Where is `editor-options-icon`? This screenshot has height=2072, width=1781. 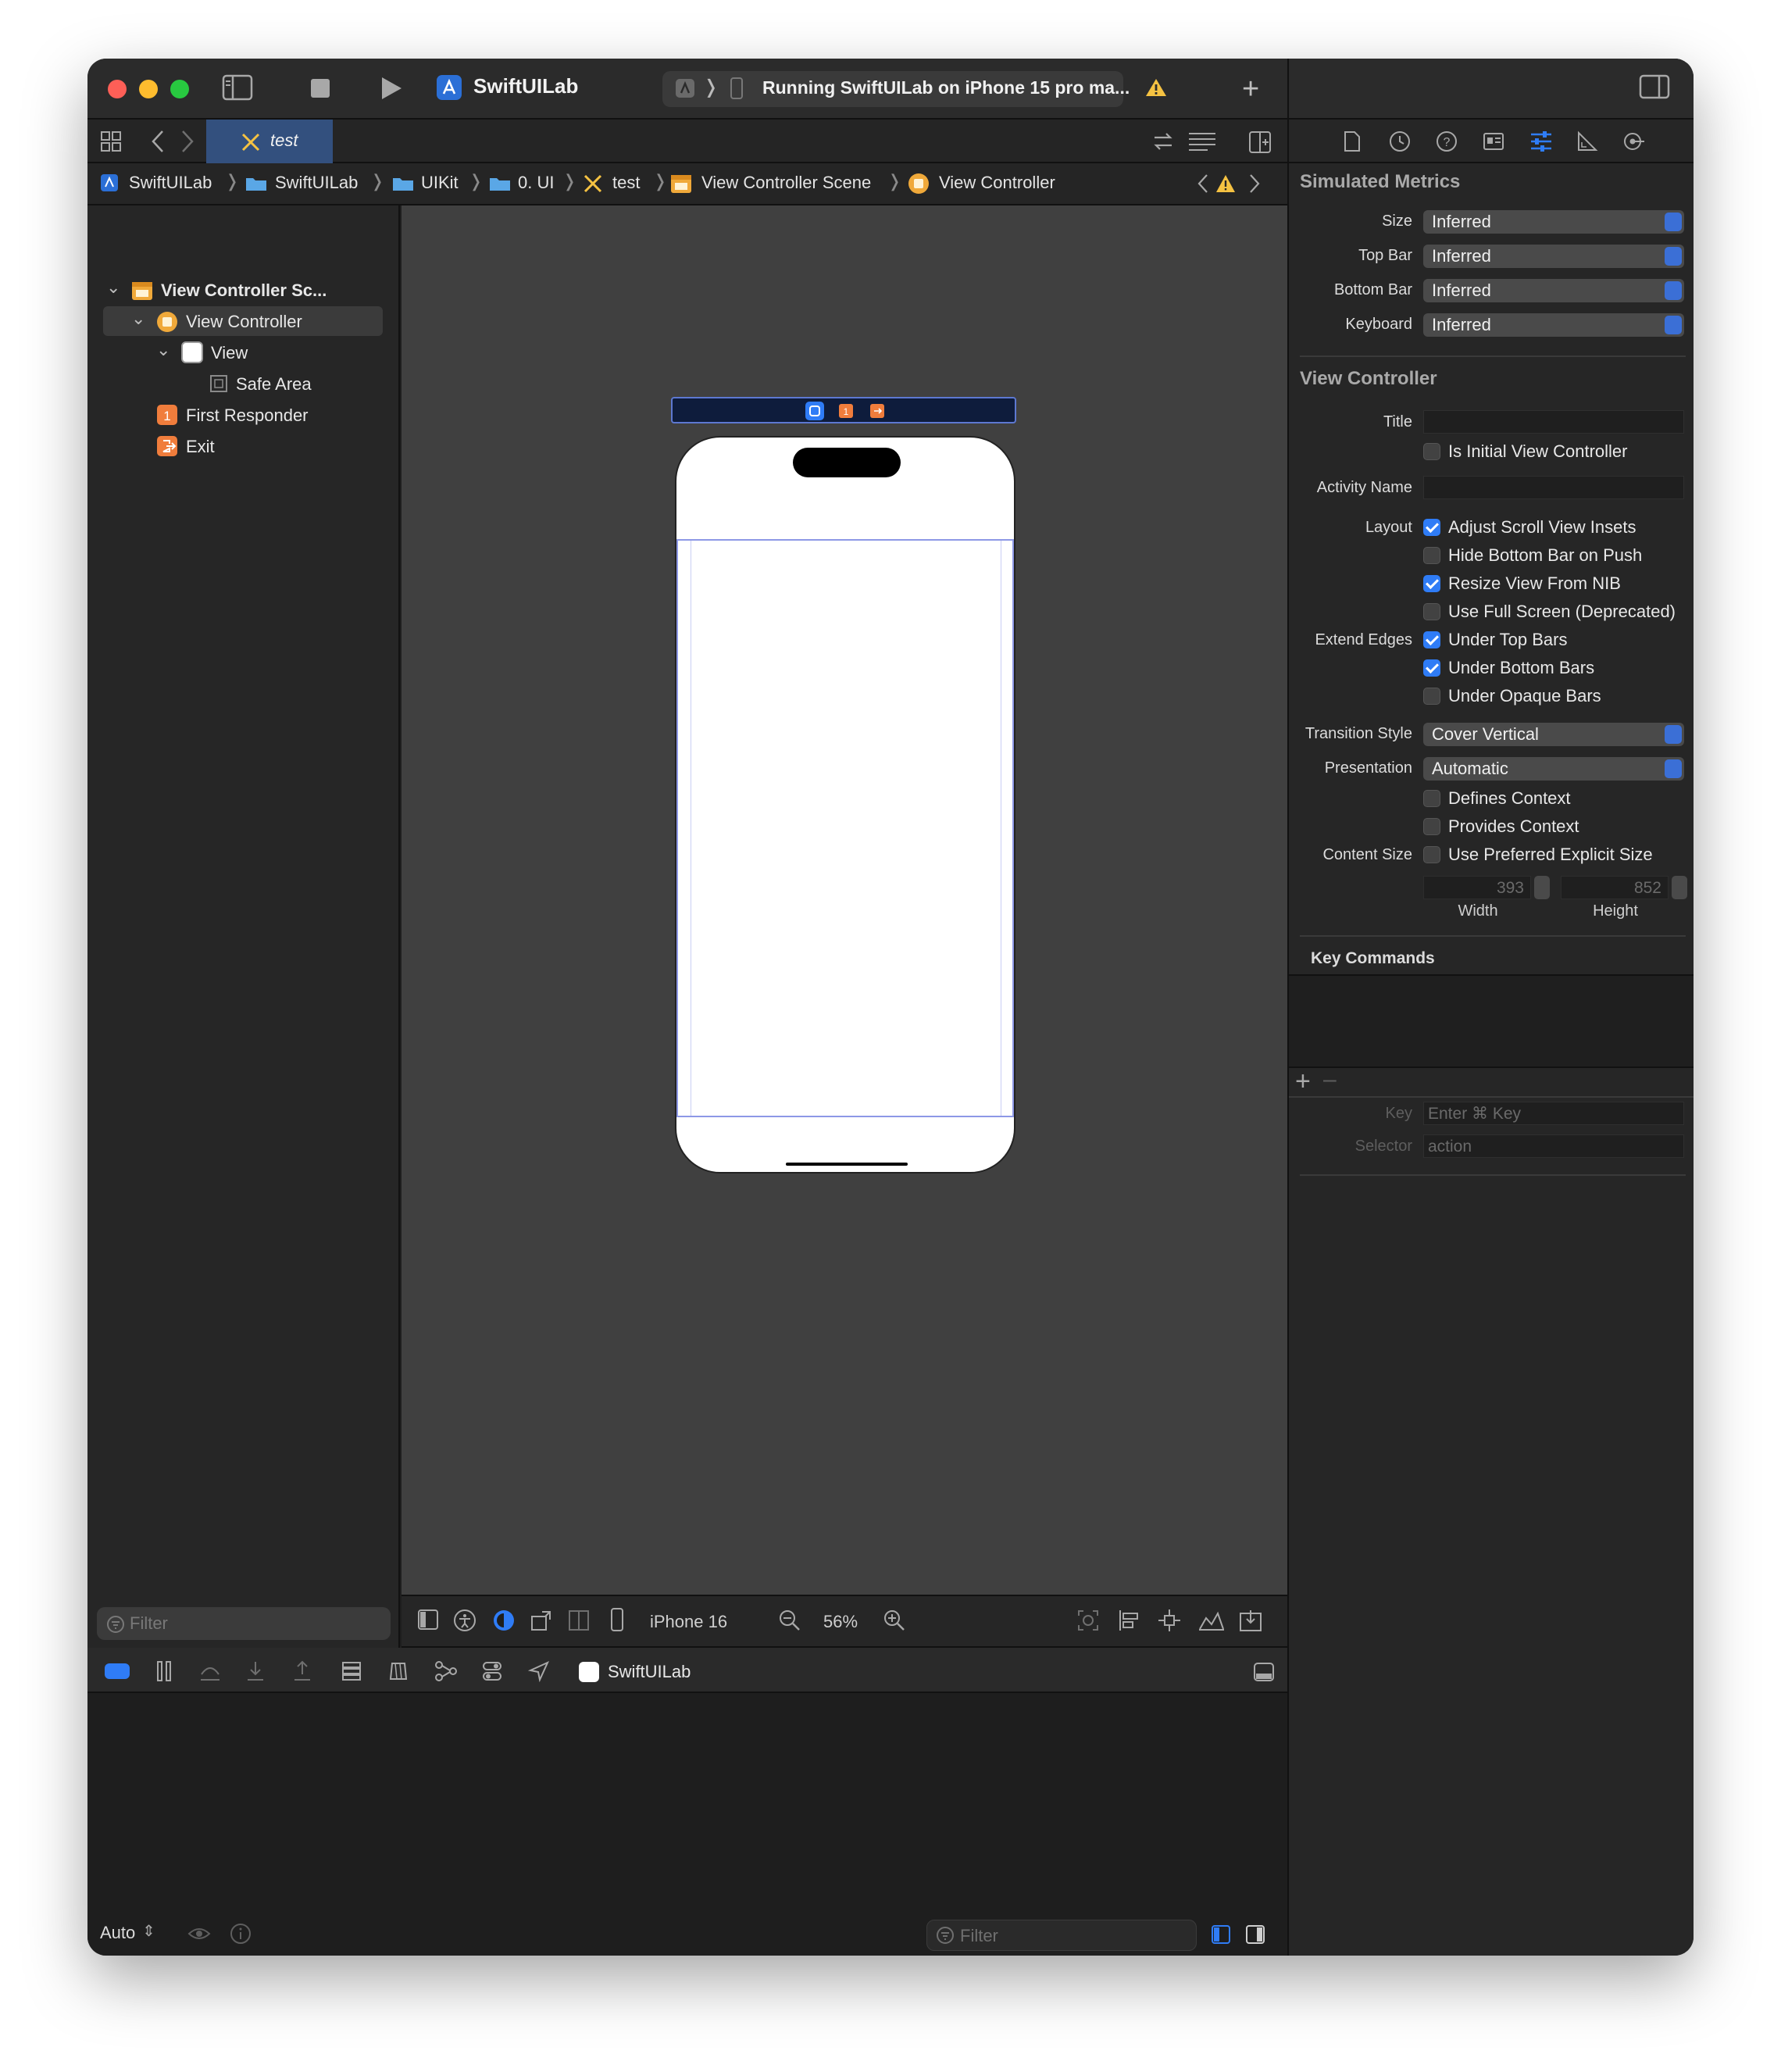 editor-options-icon is located at coordinates (1202, 141).